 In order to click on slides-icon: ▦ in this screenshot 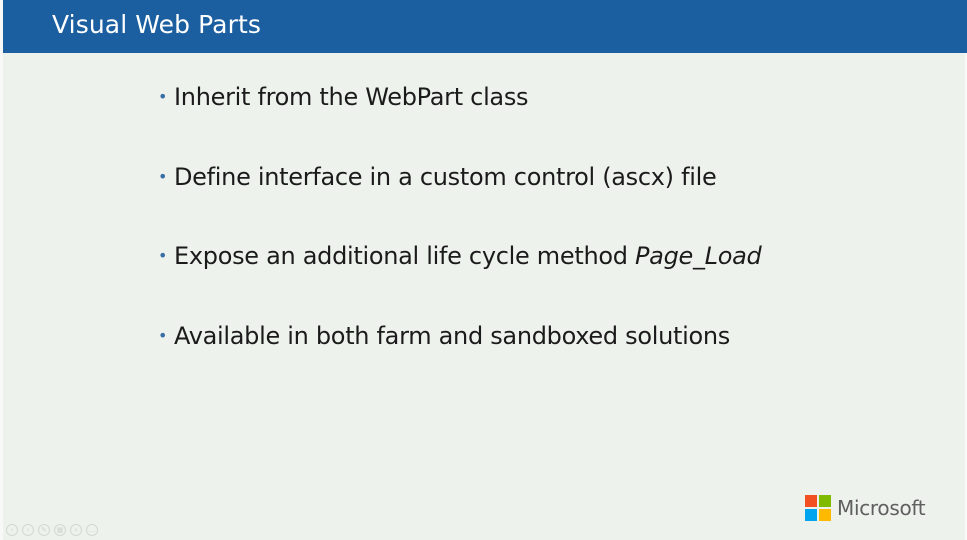, I will do `click(60, 530)`.